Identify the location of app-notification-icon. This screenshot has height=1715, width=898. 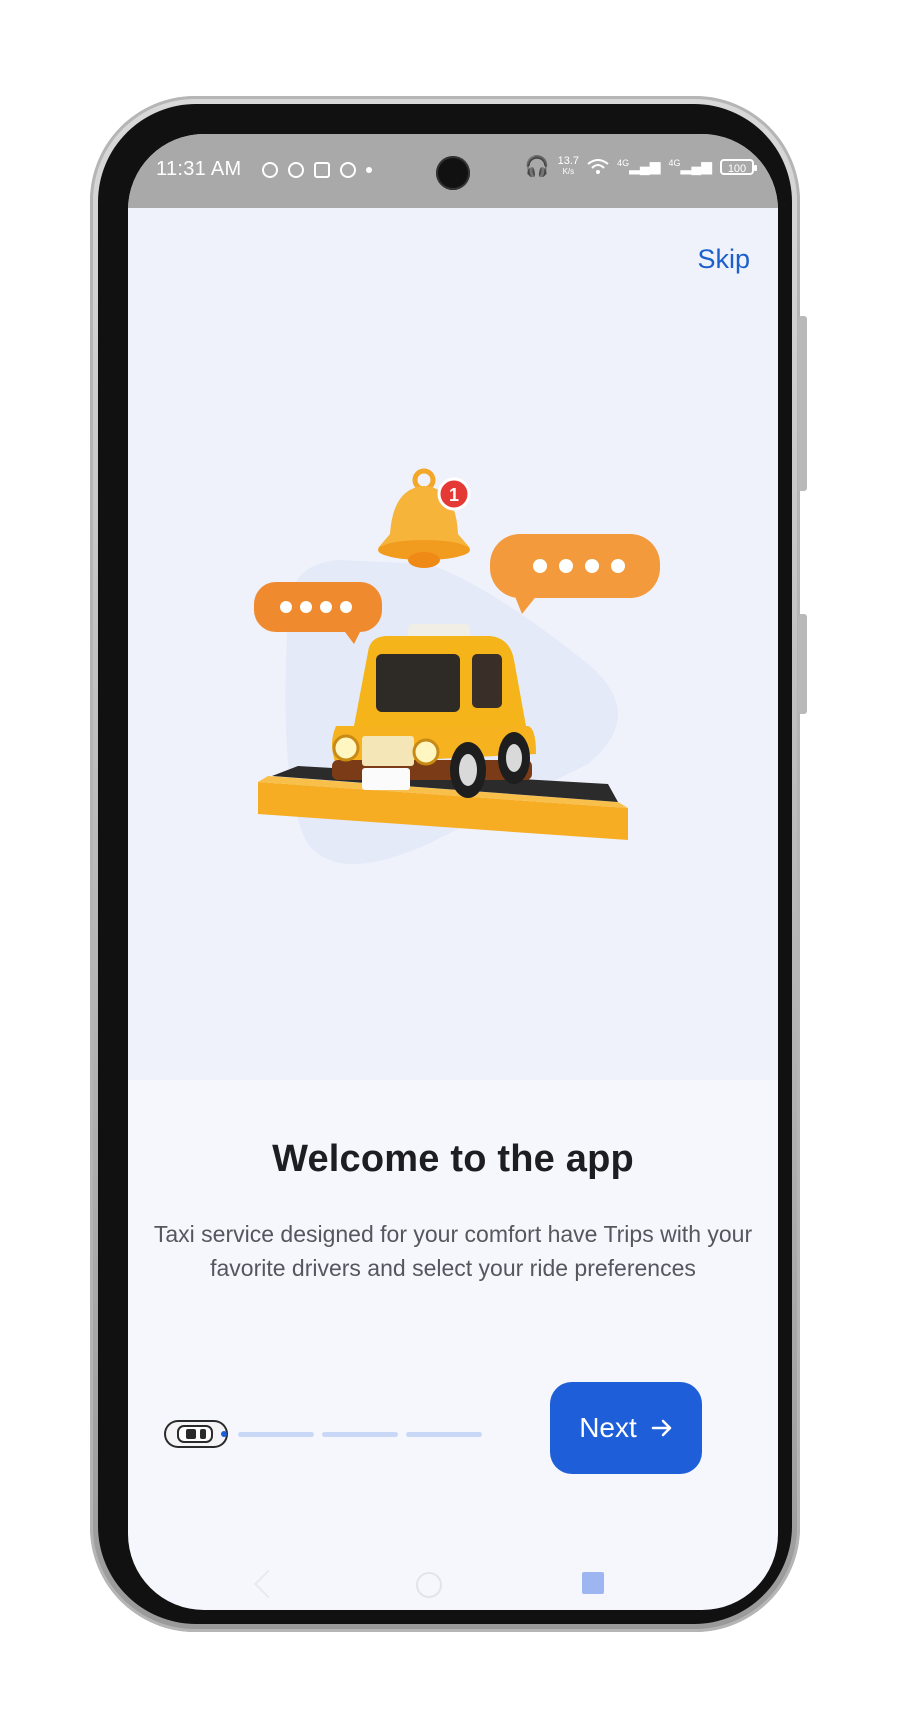
(270, 170).